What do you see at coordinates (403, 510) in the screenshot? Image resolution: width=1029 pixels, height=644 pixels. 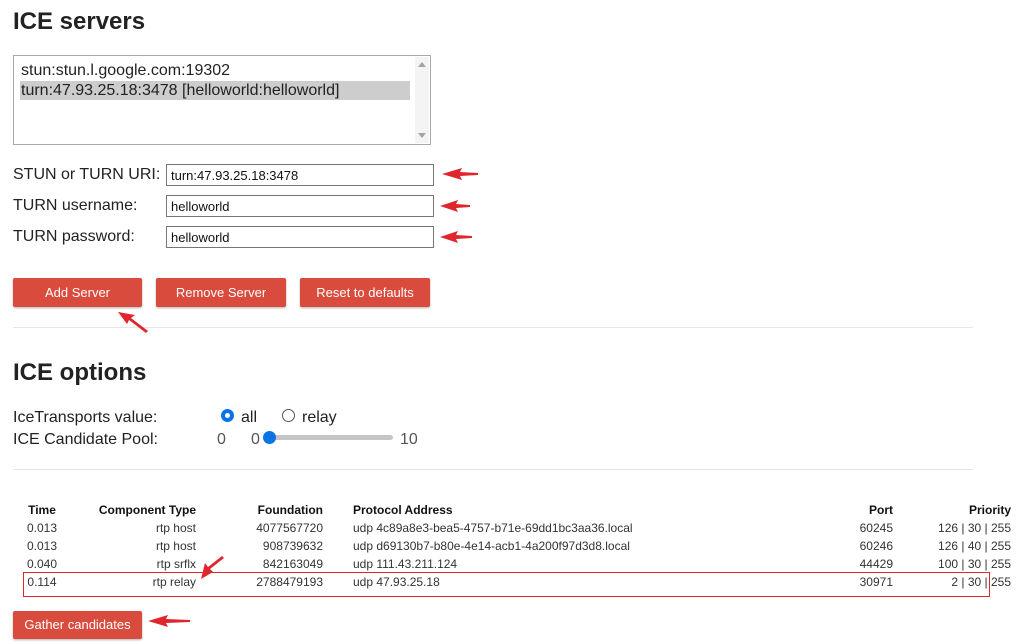 I see `header-protocol-address: Protocol Address` at bounding box center [403, 510].